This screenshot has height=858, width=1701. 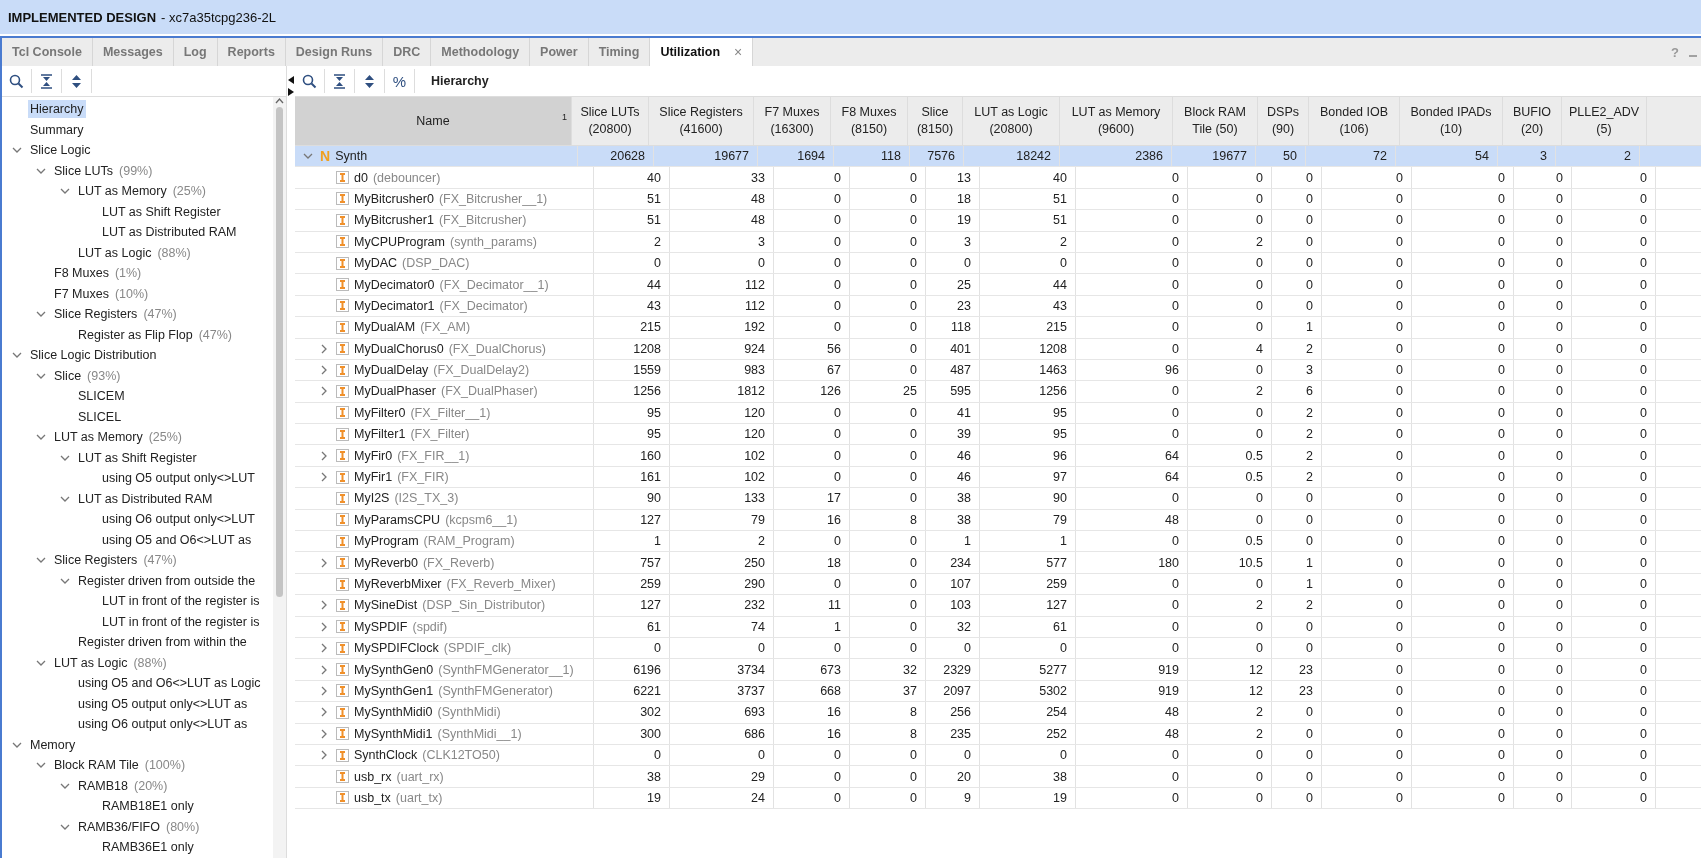 What do you see at coordinates (133, 52) in the screenshot?
I see `tab: Messages` at bounding box center [133, 52].